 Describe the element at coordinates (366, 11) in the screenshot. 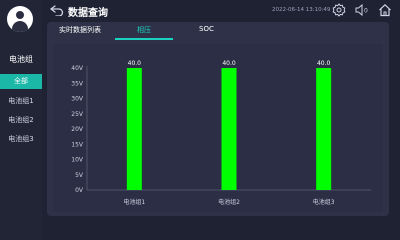

I see `svg-text: 0` at that location.